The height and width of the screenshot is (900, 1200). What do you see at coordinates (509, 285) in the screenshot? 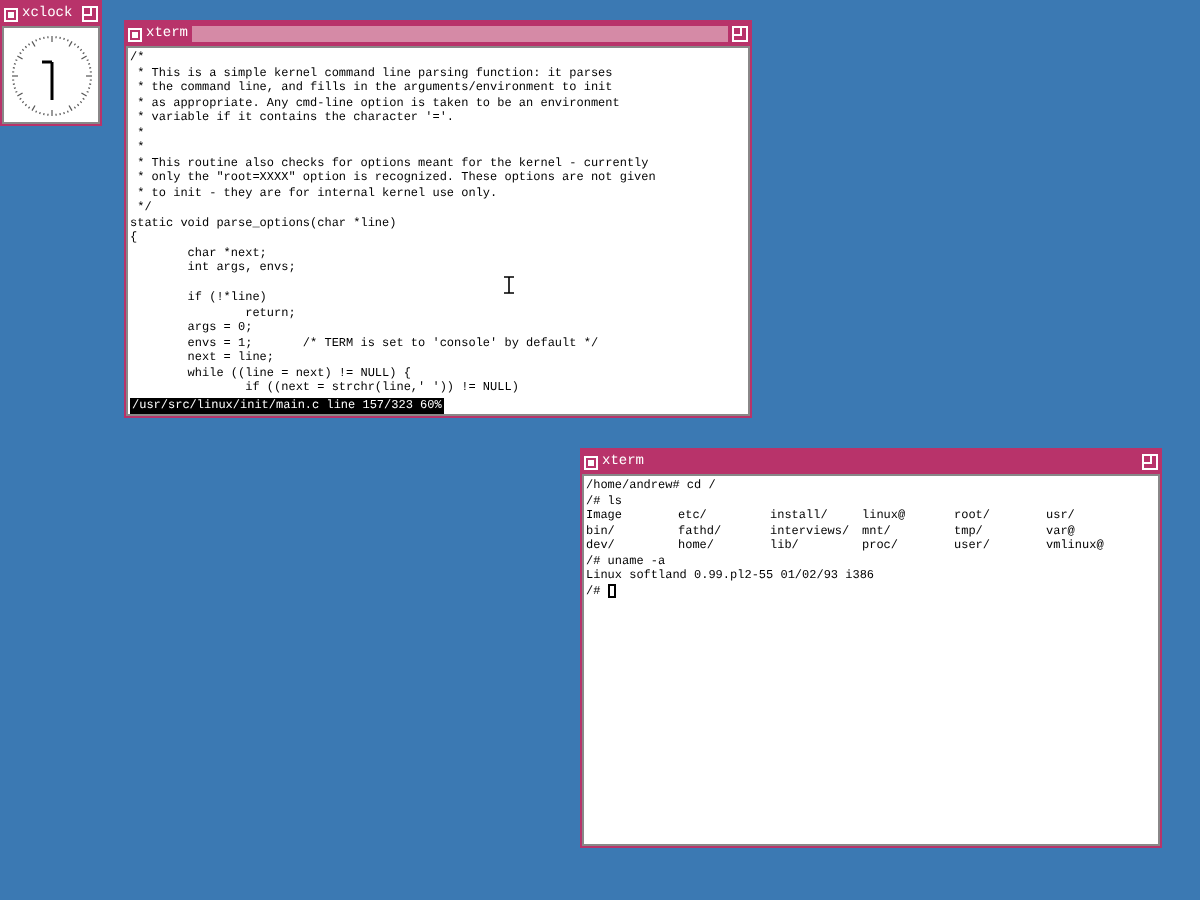
I see `text-cursor-icon` at bounding box center [509, 285].